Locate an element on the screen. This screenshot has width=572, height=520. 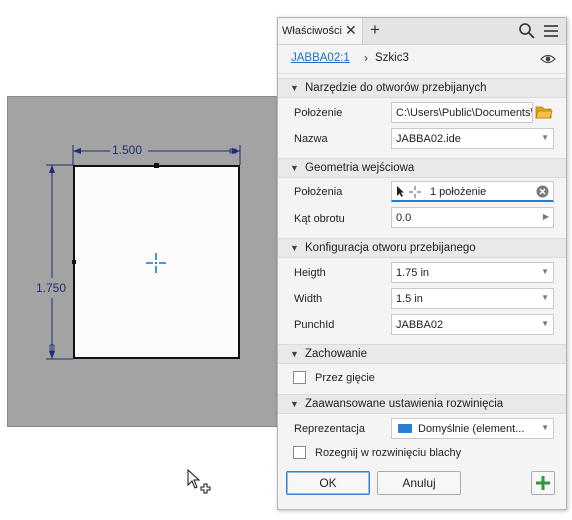
section-header-unfold: ▼ Zaawansowane ustawienia rozwinięcia is located at coordinates (422, 404).